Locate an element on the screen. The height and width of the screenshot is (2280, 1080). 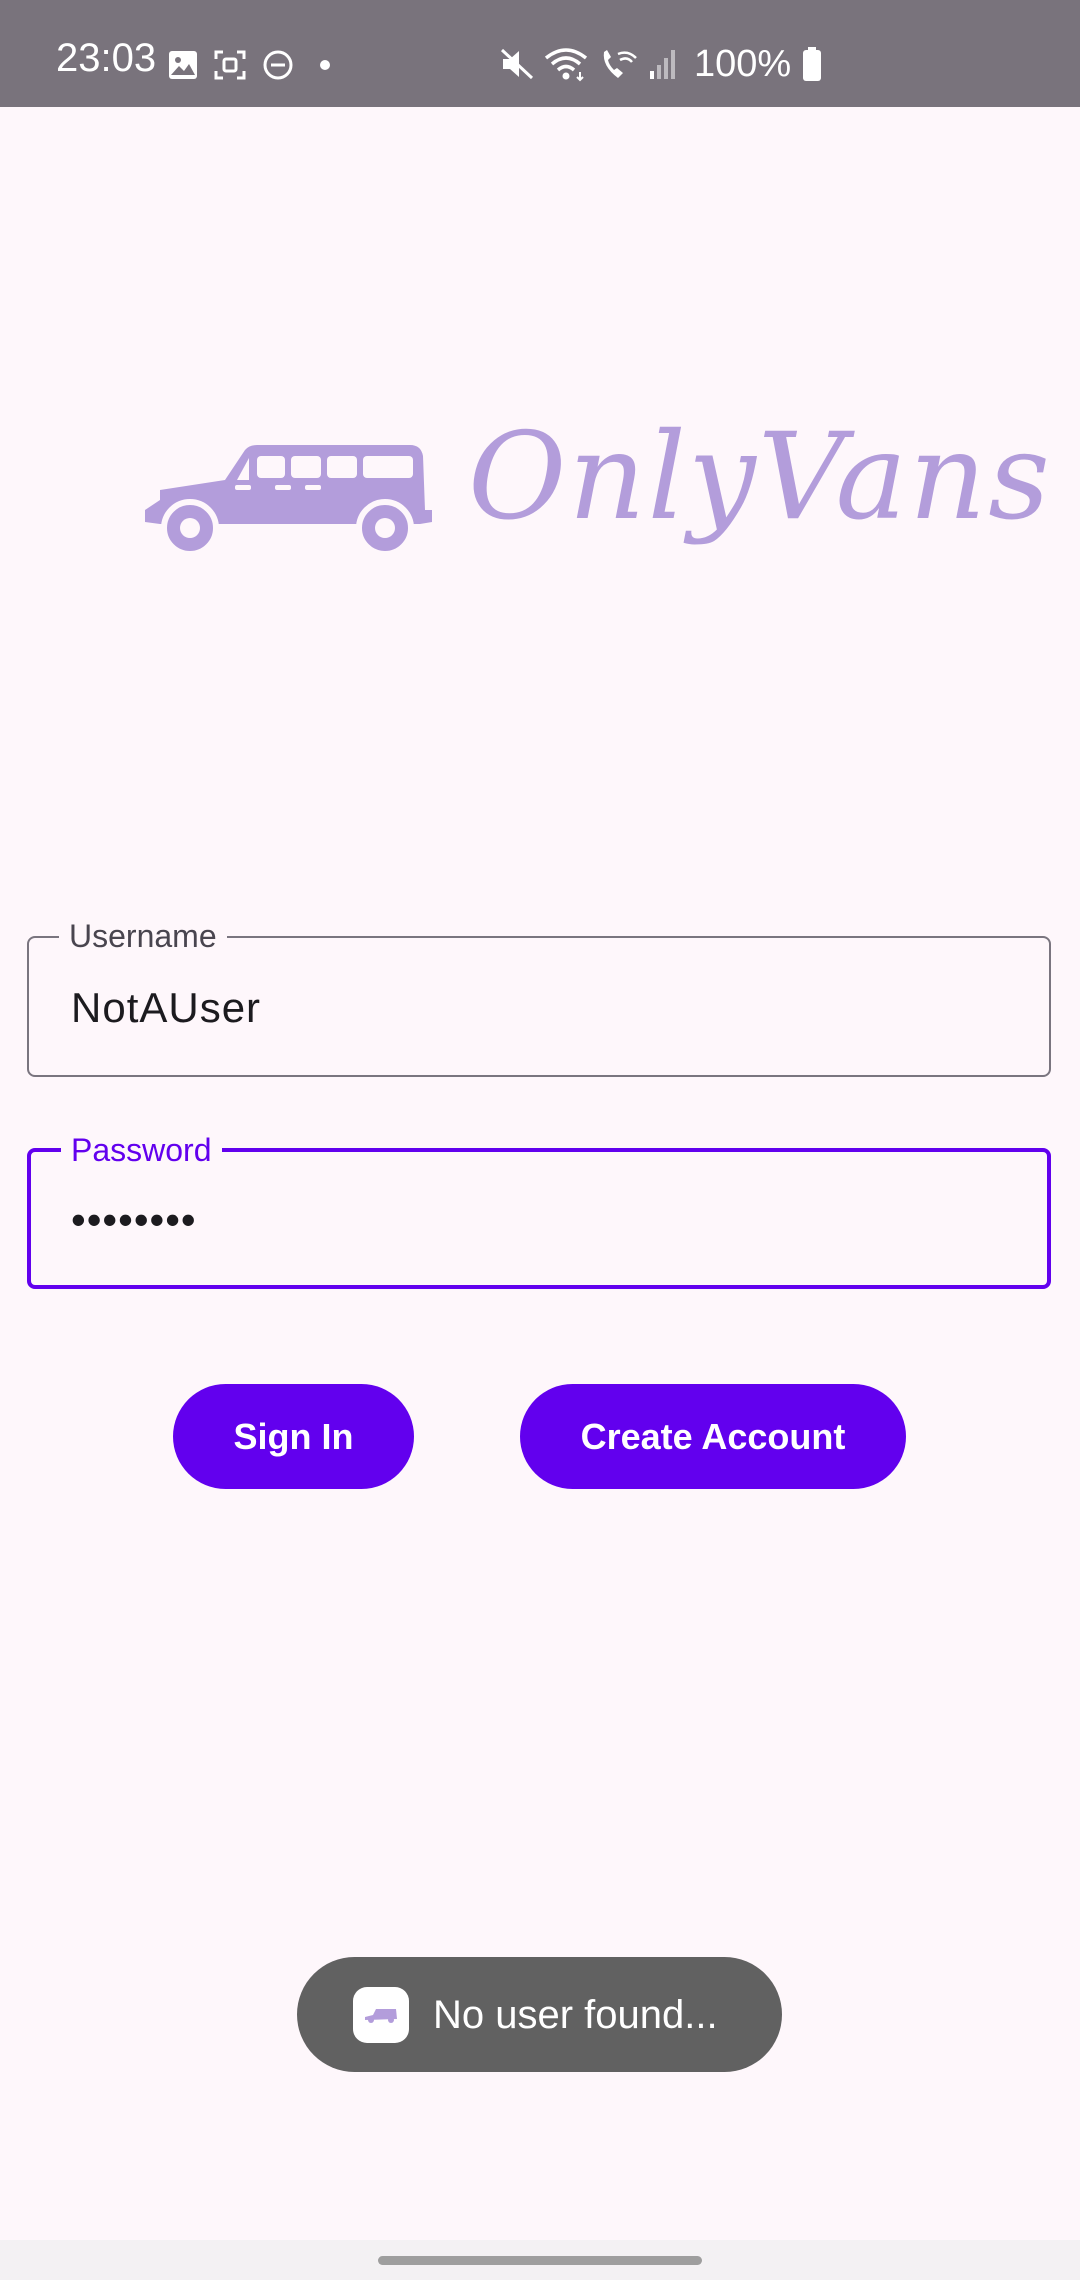
navigation-bar is located at coordinates (540, 2260).